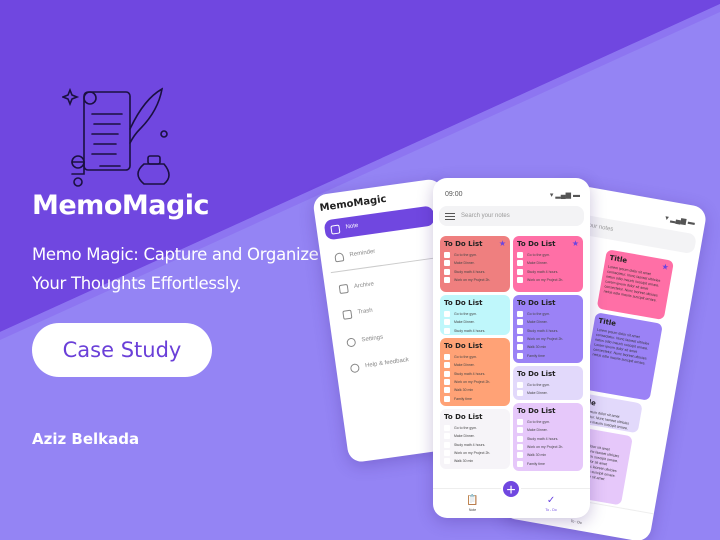 This screenshot has height=540, width=720. What do you see at coordinates (512, 195) in the screenshot?
I see `status-bar: 09:00 ▾ ▂▄▆ ▬` at bounding box center [512, 195].